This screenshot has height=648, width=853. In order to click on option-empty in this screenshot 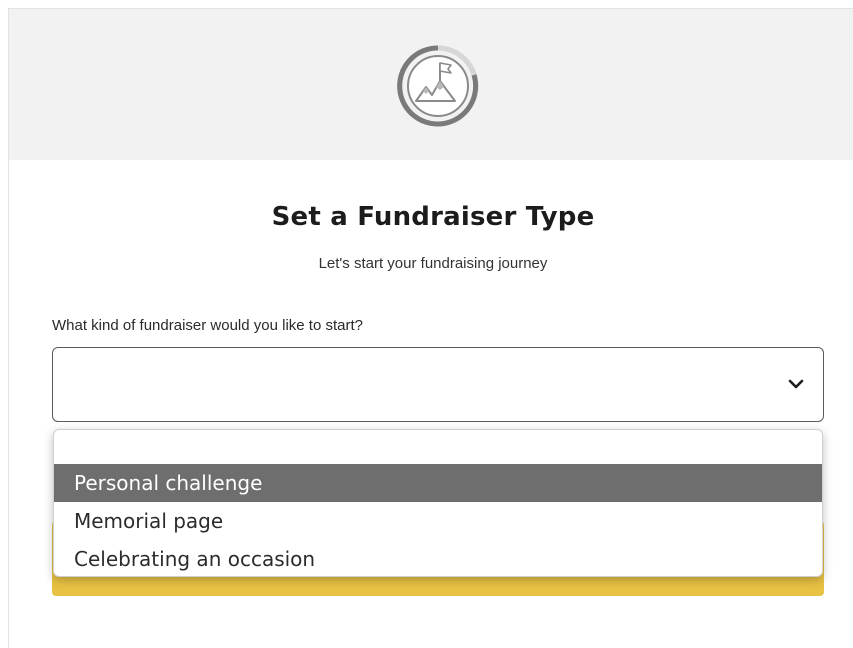, I will do `click(438, 447)`.